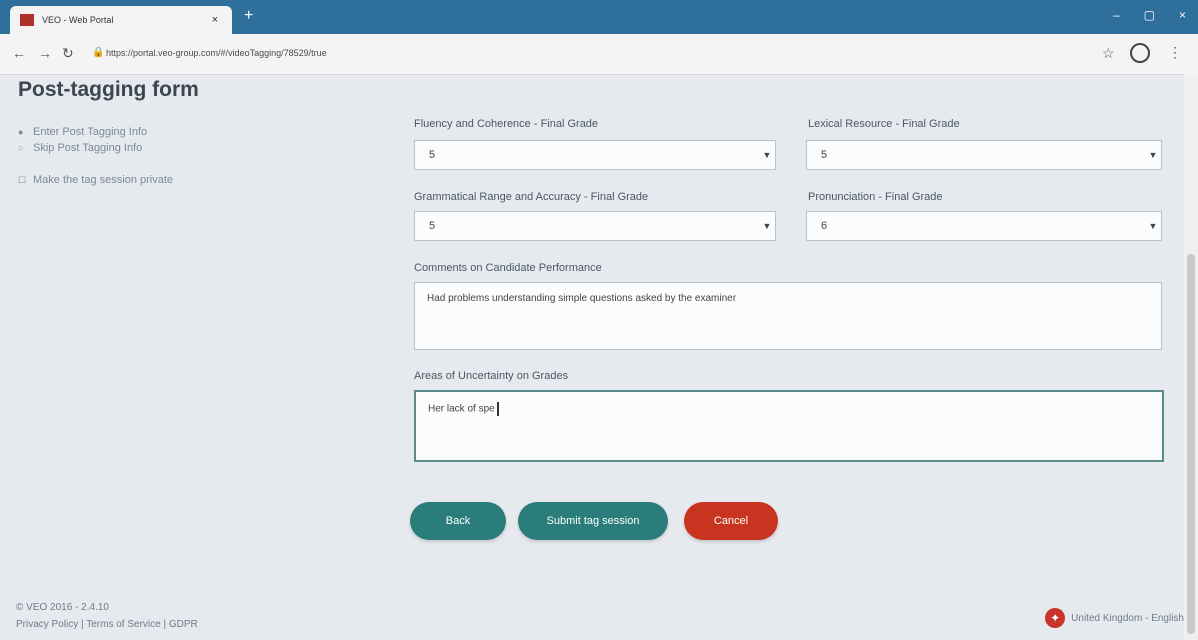 This screenshot has height=640, width=1198. What do you see at coordinates (1127, 618) in the screenshot?
I see `locale-label: United Kingdom - English` at bounding box center [1127, 618].